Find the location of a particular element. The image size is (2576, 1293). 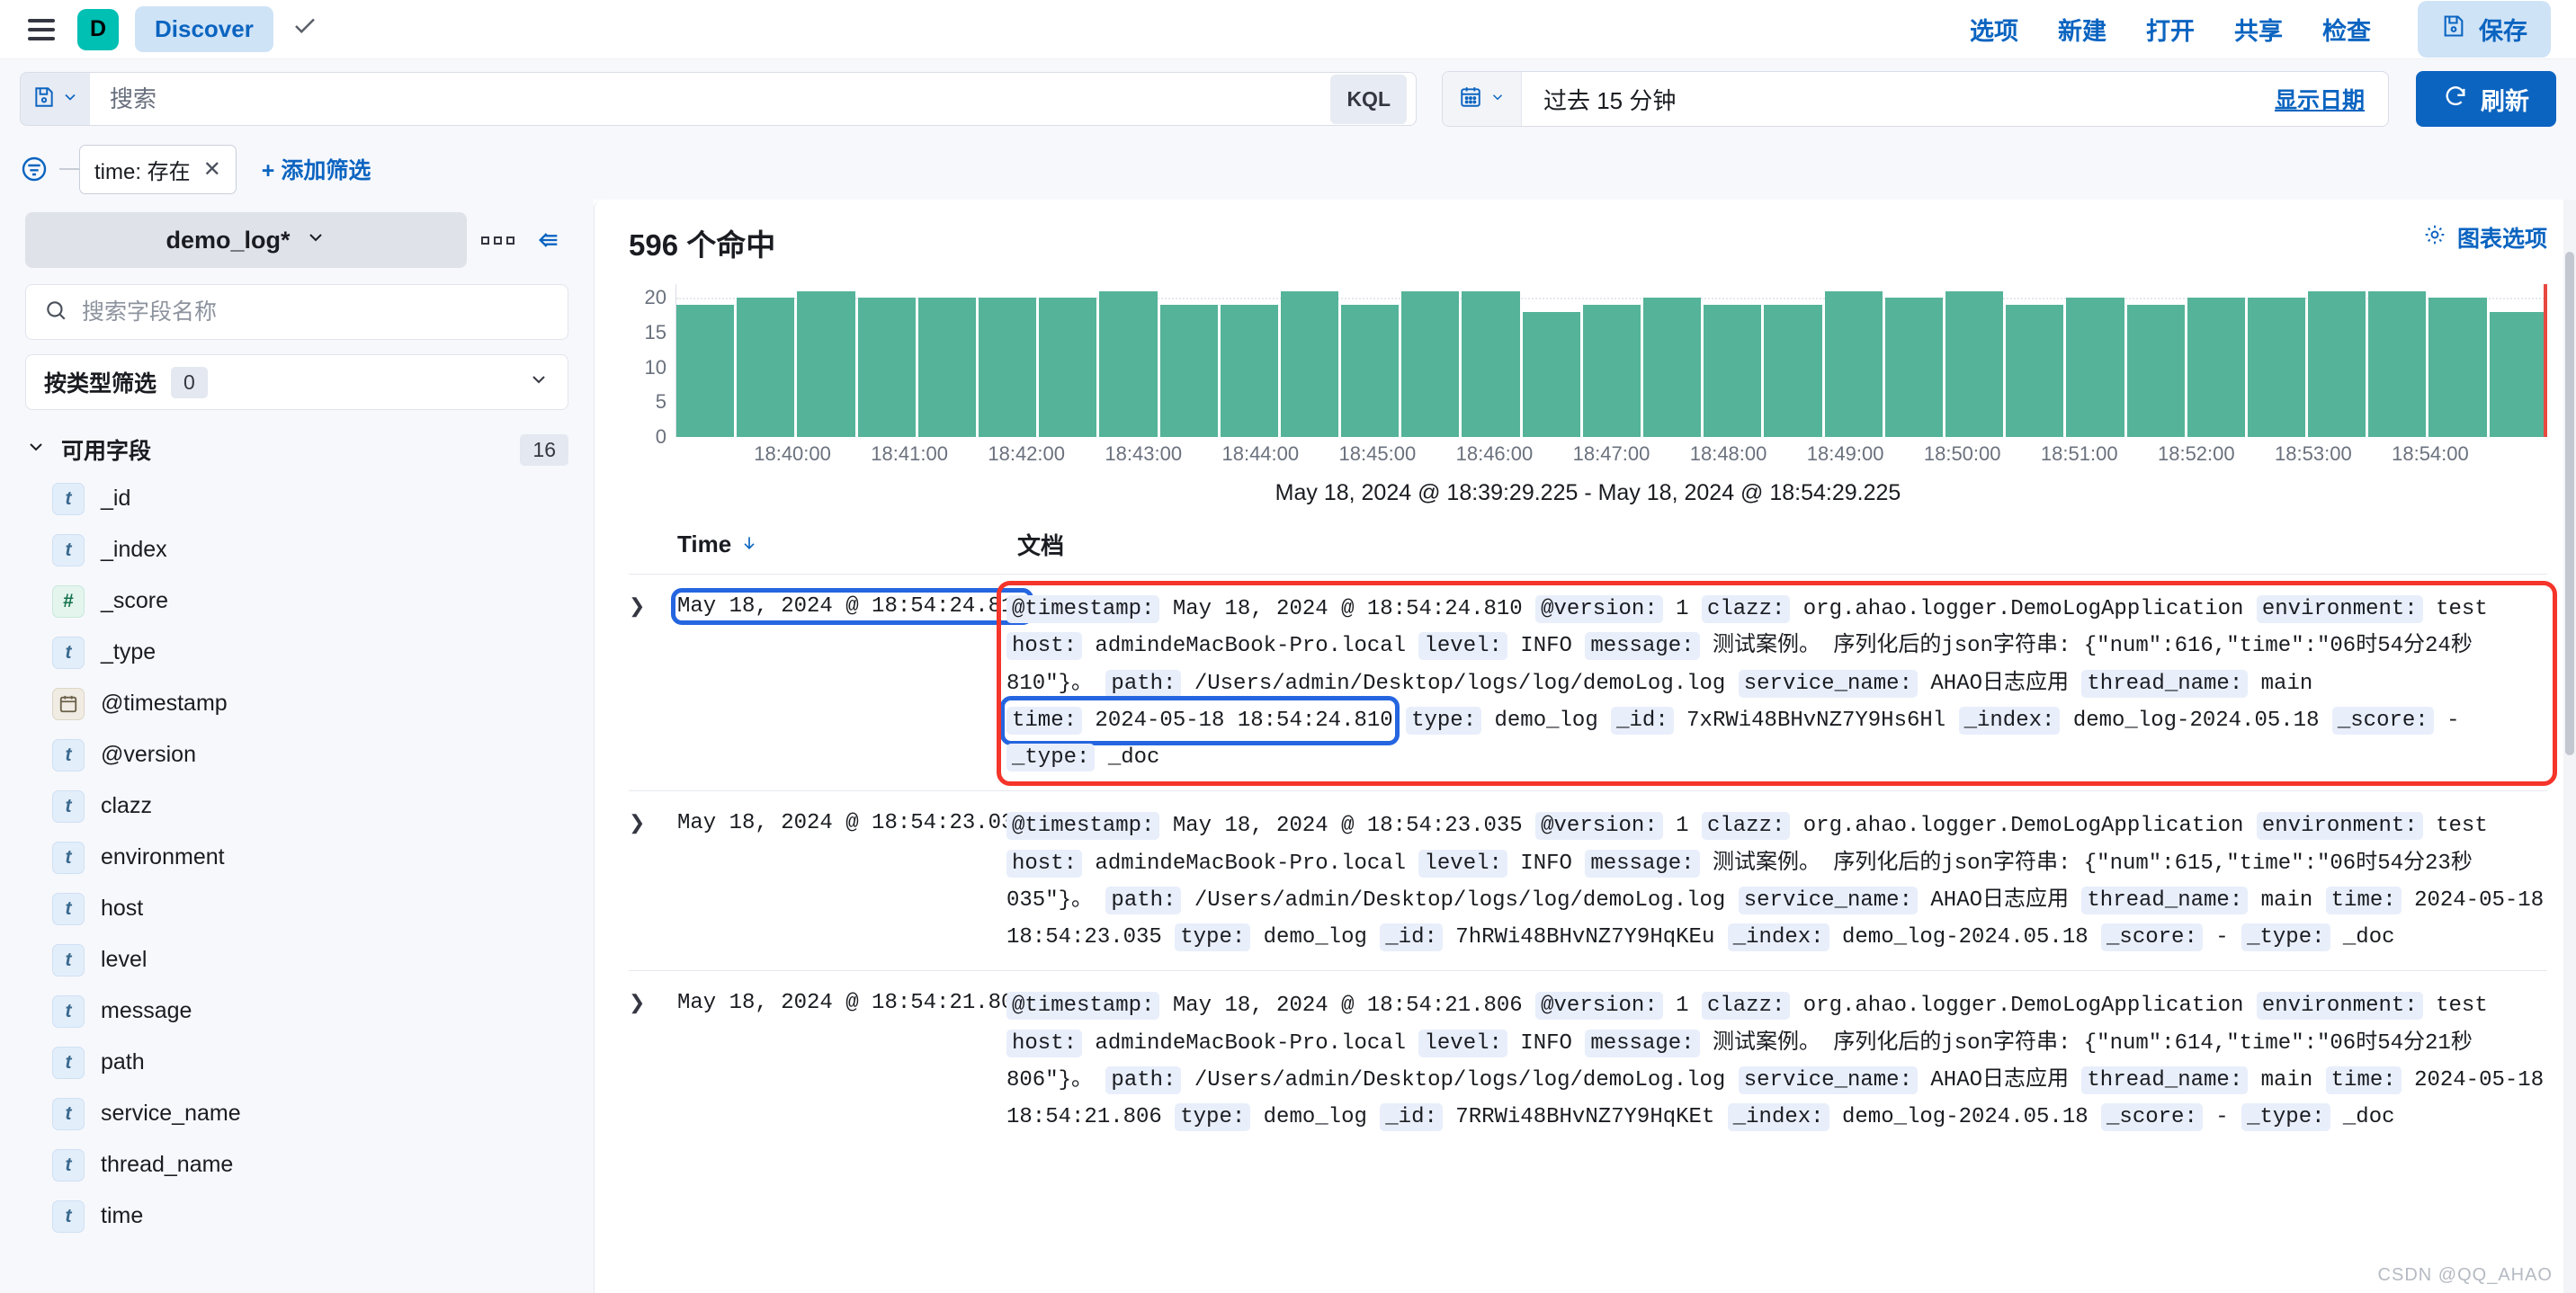

refresh-button: 刷新 is located at coordinates (2486, 99).